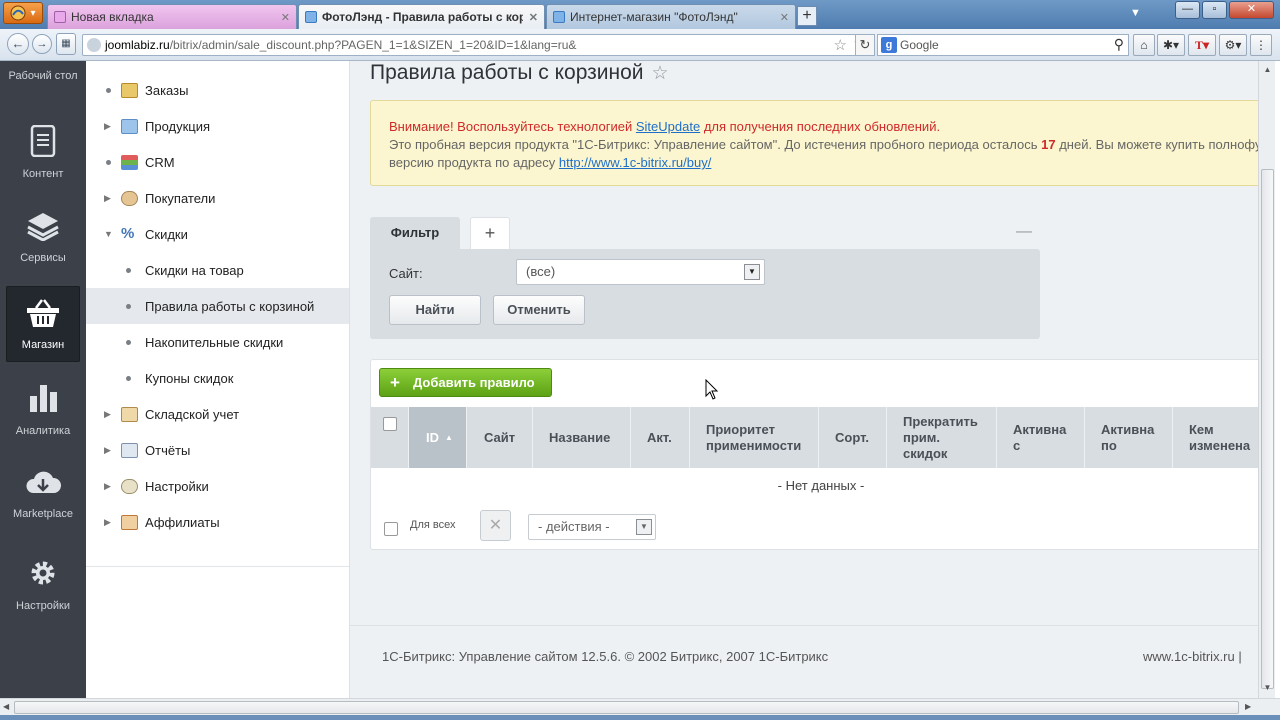 Image resolution: width=1280 pixels, height=720 pixels. Describe the element at coordinates (840, 45) in the screenshot. I see `bookmark-star-icon: ☆` at that location.